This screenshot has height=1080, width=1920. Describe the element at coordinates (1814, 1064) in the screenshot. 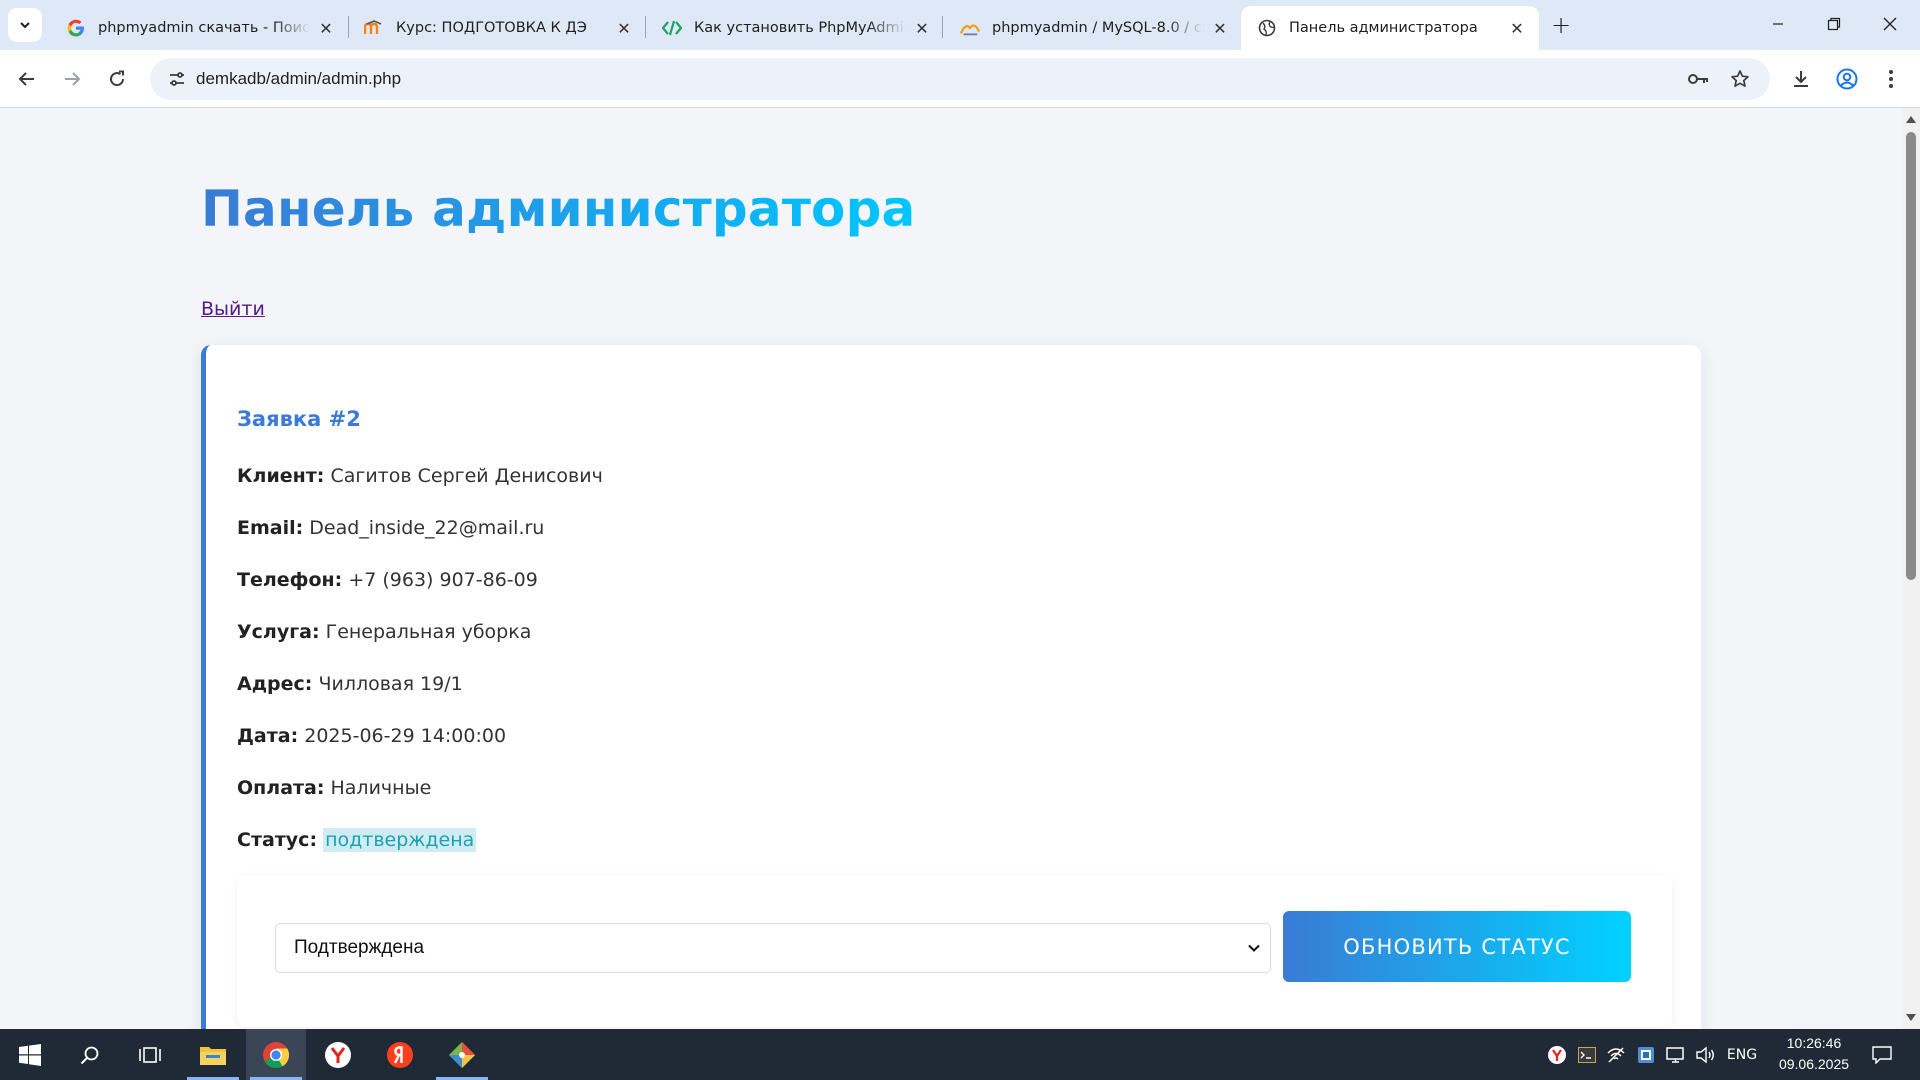

I see `clock-date: 09.06.2025` at that location.